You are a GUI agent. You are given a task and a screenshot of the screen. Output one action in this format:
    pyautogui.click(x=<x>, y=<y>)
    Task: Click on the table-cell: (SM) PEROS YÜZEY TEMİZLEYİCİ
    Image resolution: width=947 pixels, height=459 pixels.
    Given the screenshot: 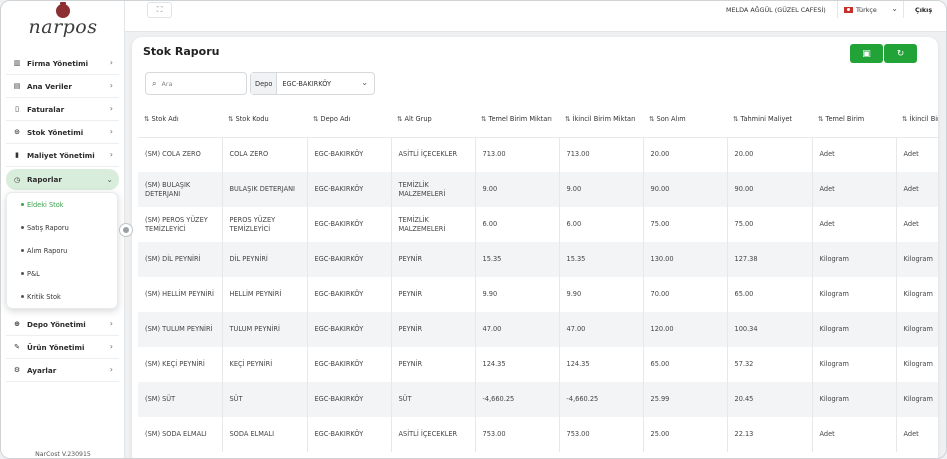 What is the action you would take?
    pyautogui.click(x=180, y=224)
    